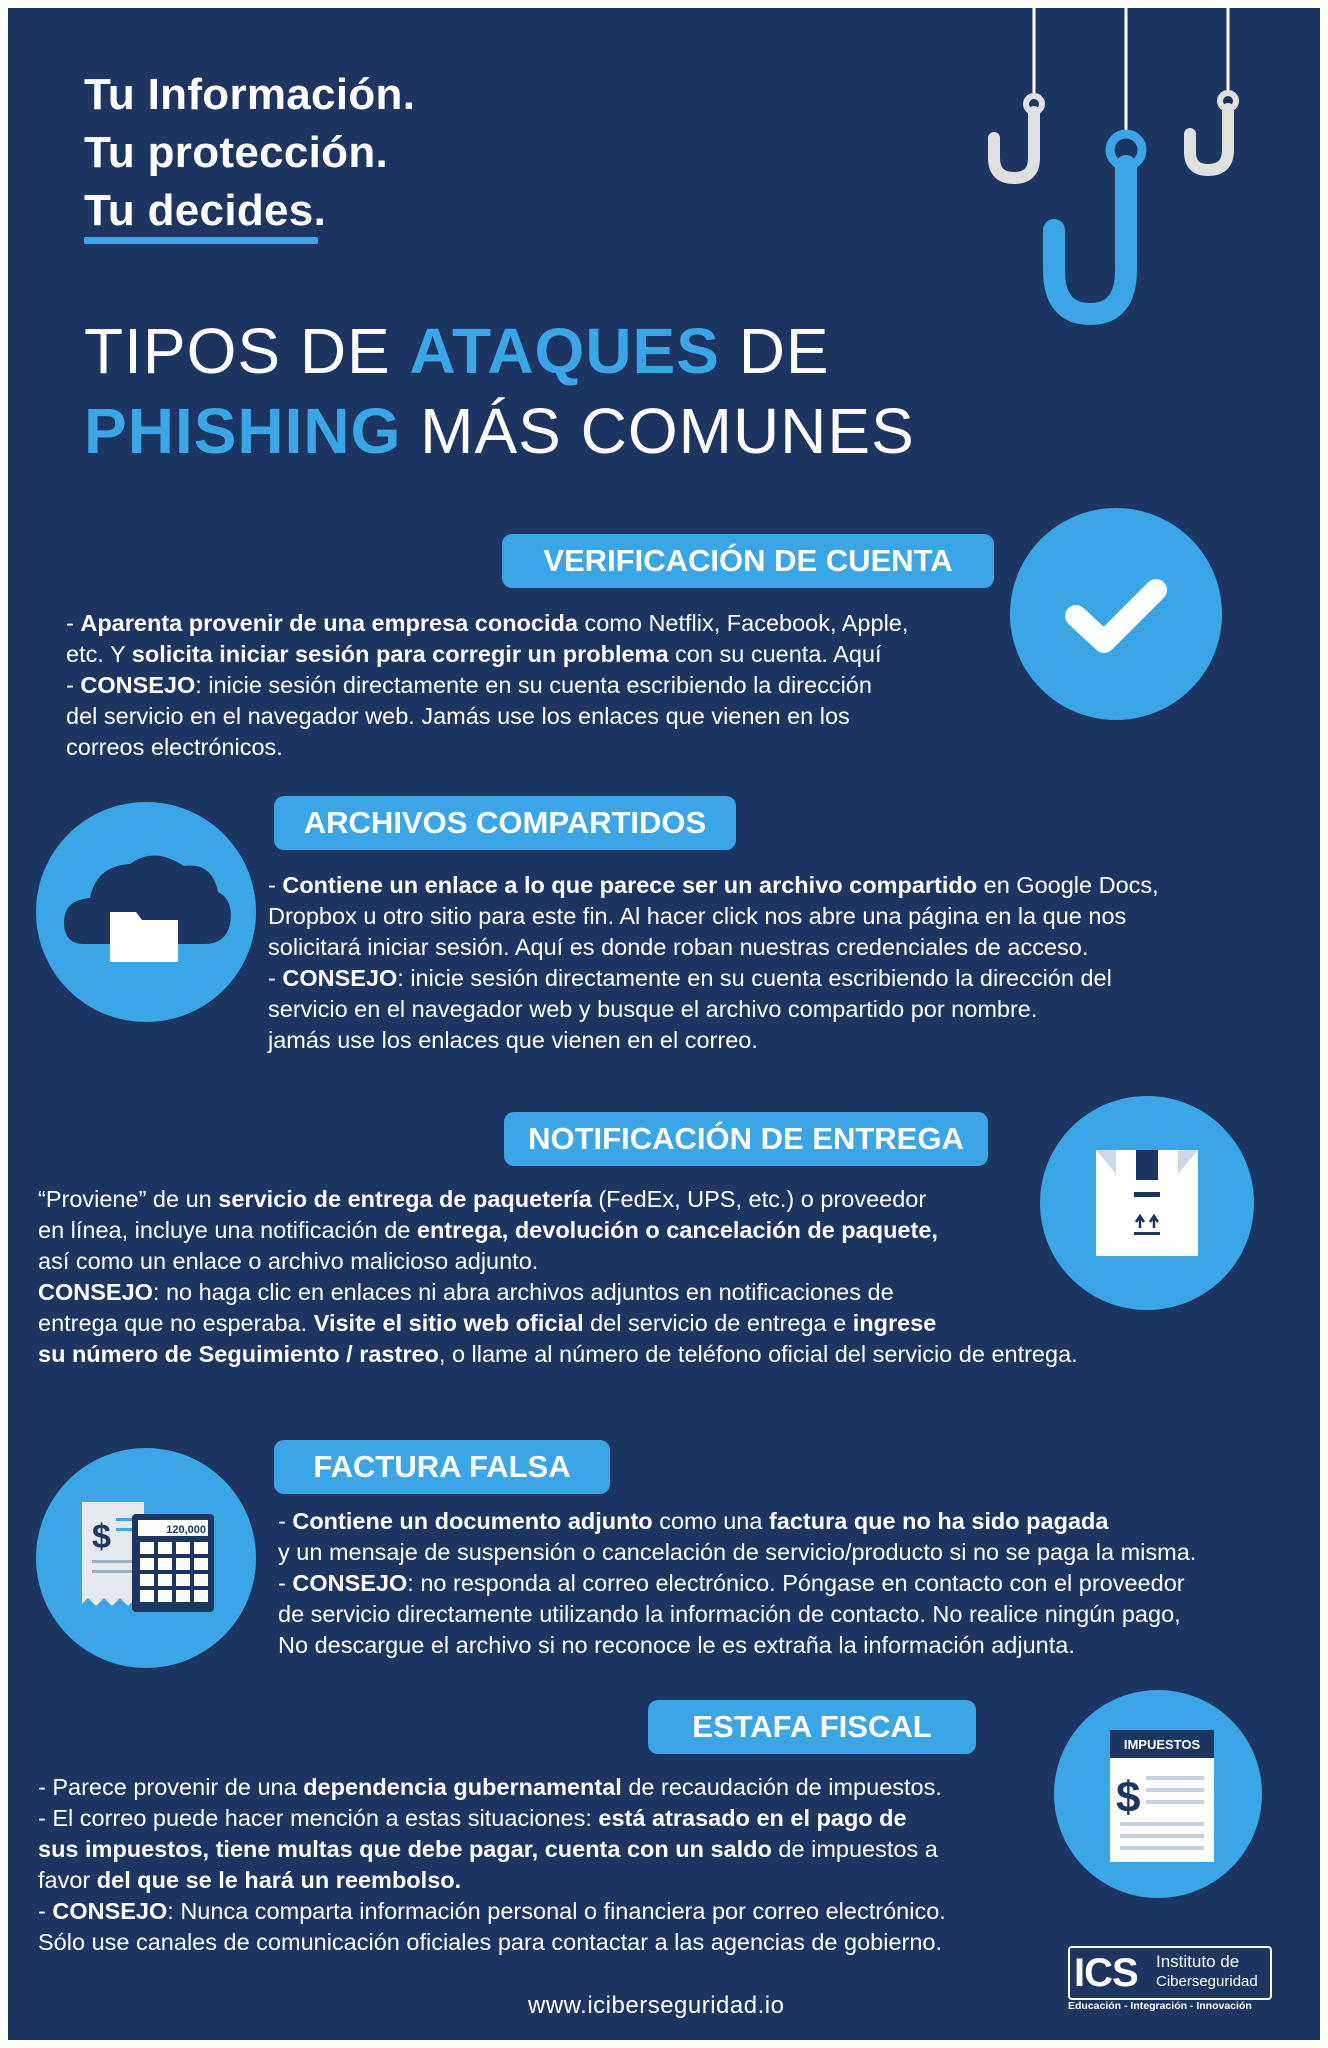  Describe the element at coordinates (774, 351) in the screenshot. I see `headline-text: DE` at that location.